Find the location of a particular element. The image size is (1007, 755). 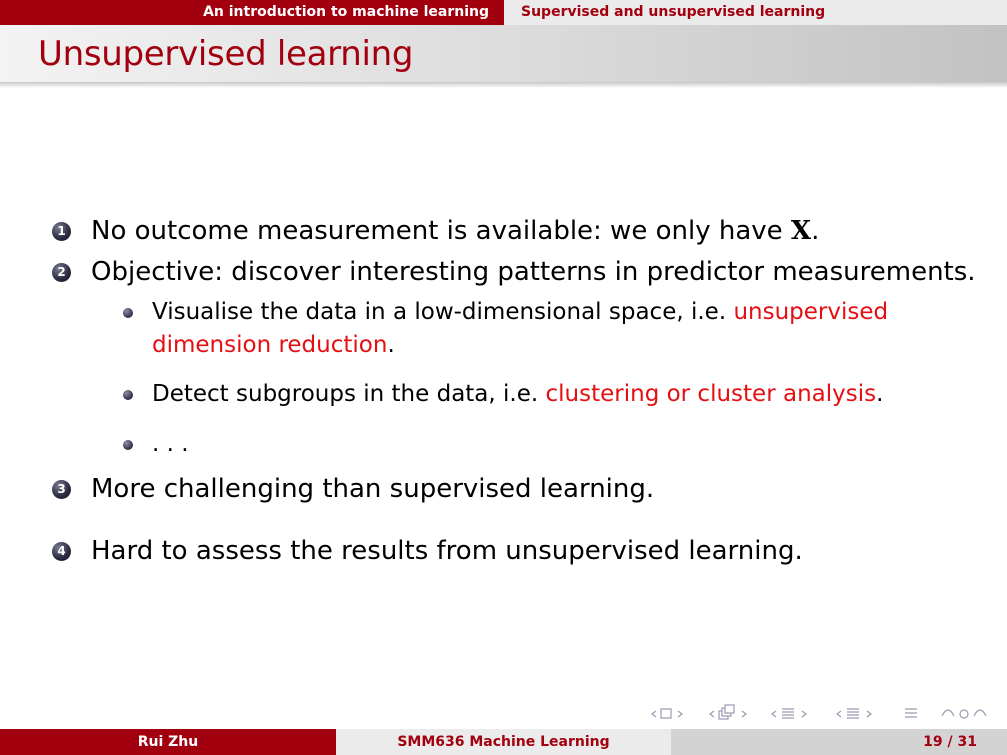

outline-nav-icon is located at coordinates (860, 714).